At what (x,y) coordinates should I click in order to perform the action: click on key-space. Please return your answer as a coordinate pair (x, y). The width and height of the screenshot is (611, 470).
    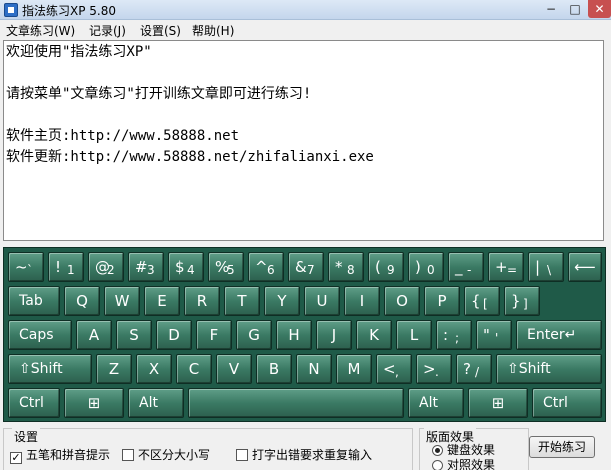
    Looking at the image, I should click on (296, 403).